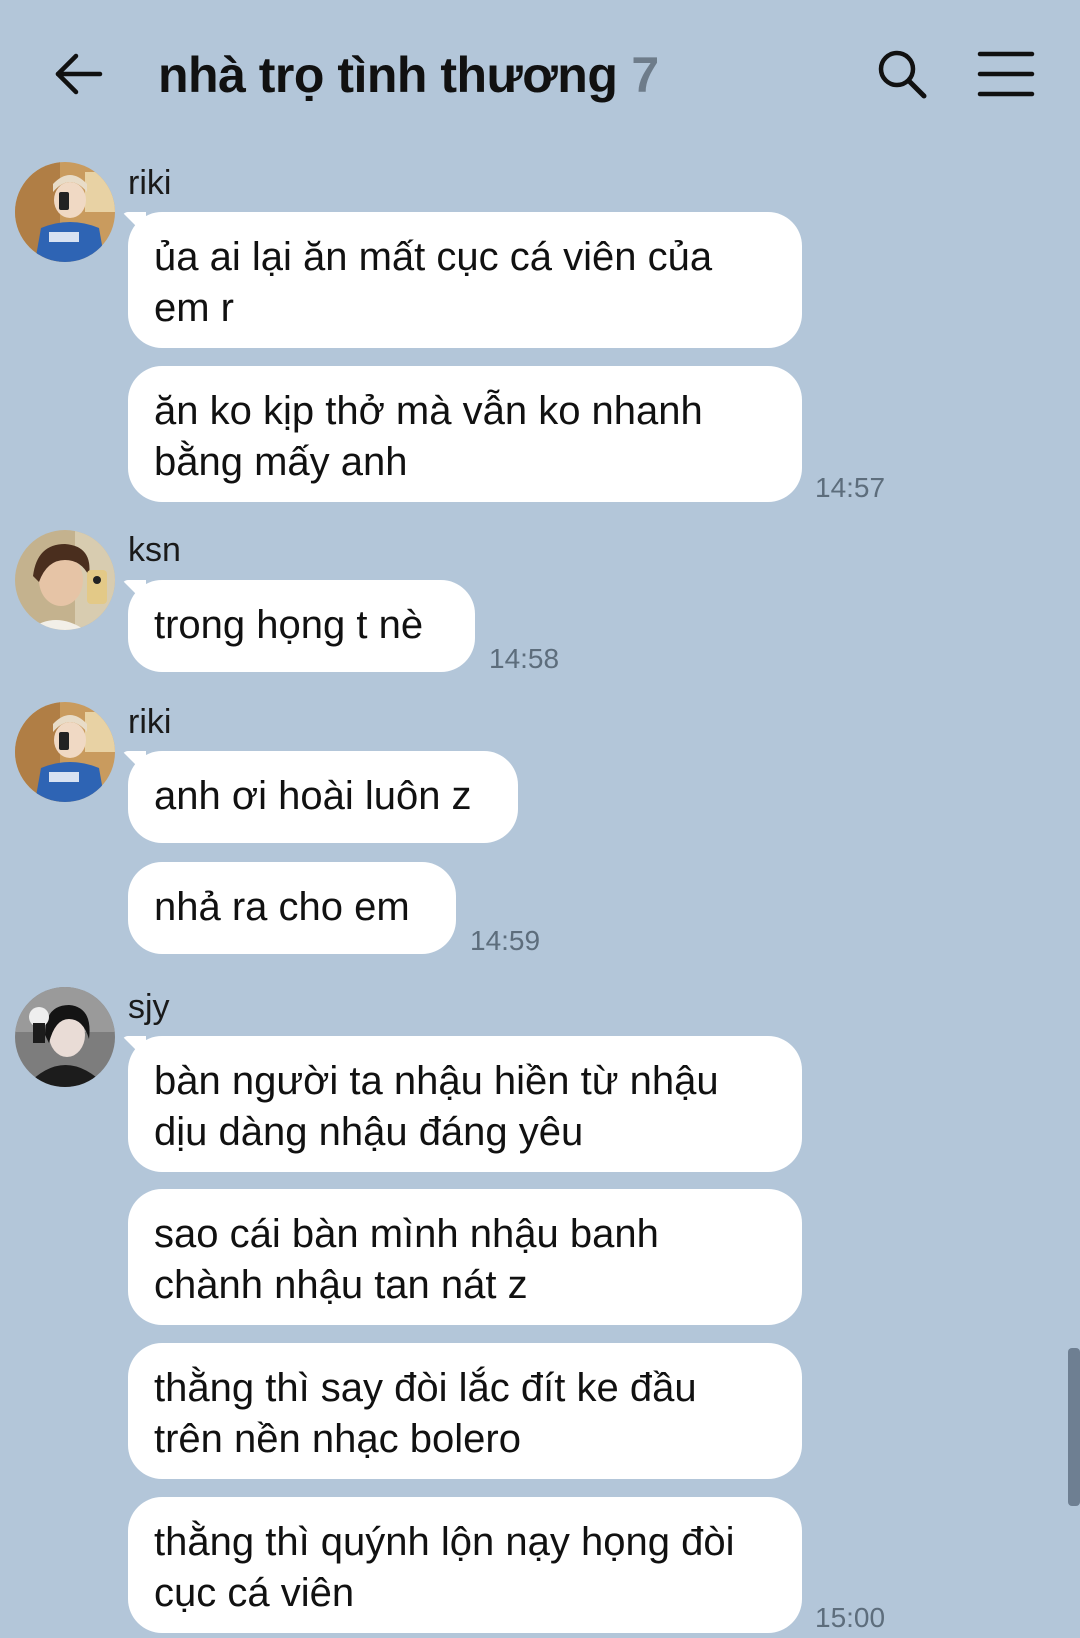 The image size is (1080, 1638). I want to click on sender-name: sjy, so click(149, 1007).